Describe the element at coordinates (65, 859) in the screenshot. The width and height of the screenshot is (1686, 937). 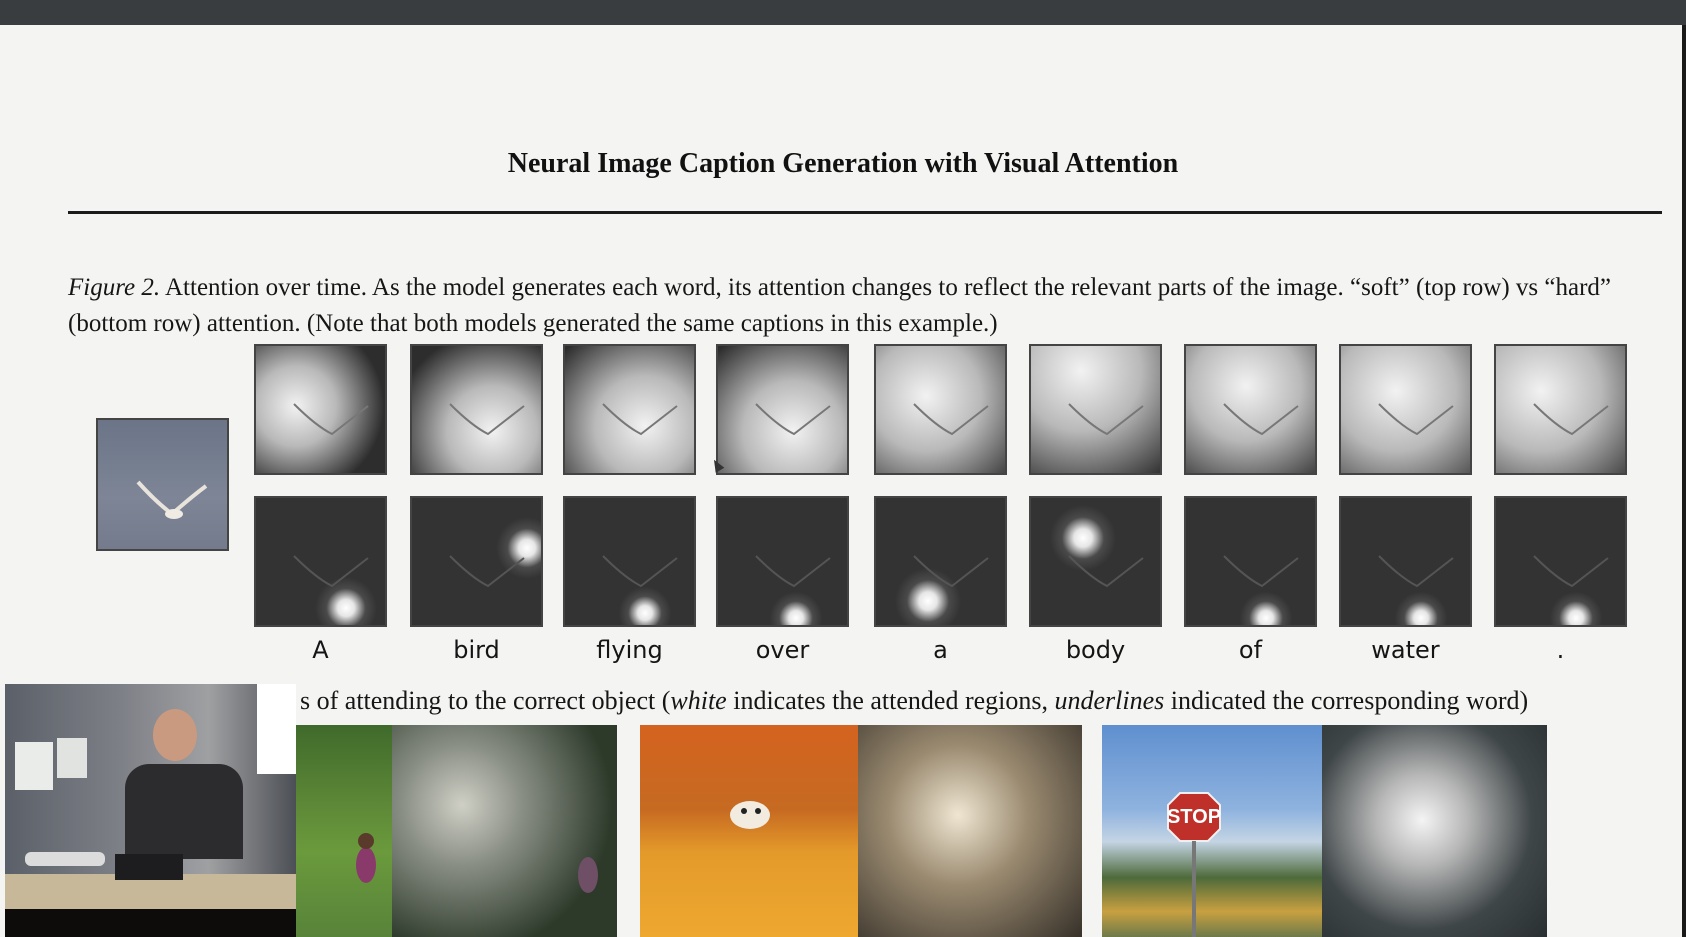
I see `desk-equipment` at that location.